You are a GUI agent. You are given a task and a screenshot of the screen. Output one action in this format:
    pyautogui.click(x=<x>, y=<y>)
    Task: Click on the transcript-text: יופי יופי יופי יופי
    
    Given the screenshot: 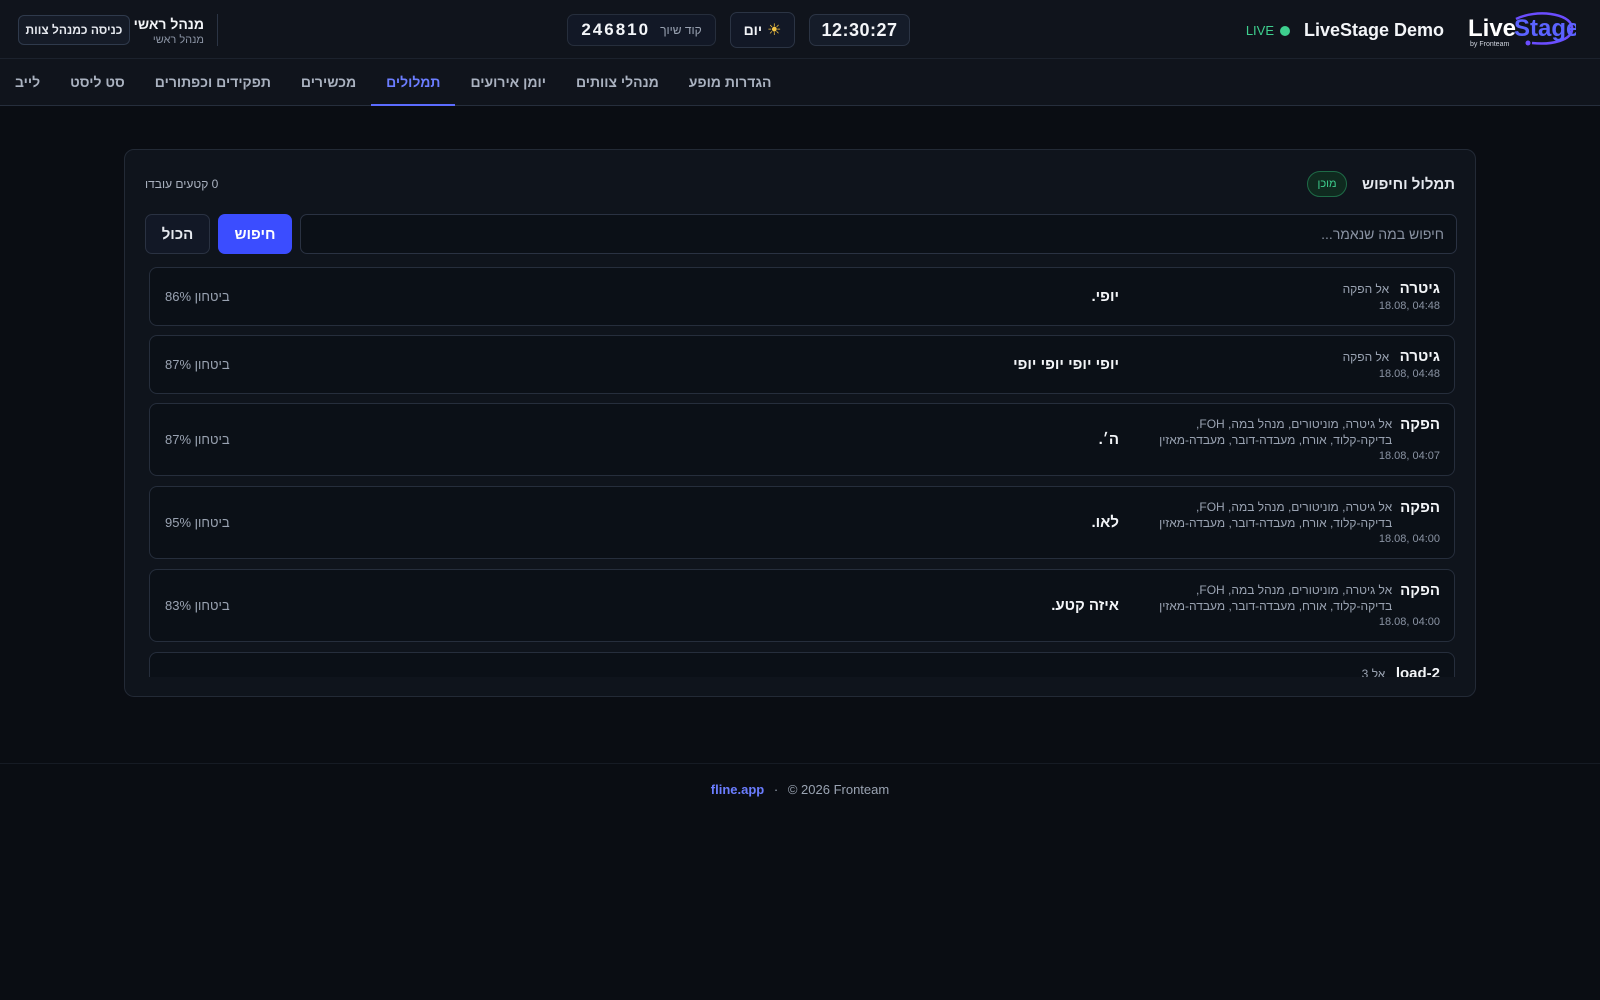 What is the action you would take?
    pyautogui.click(x=1066, y=364)
    